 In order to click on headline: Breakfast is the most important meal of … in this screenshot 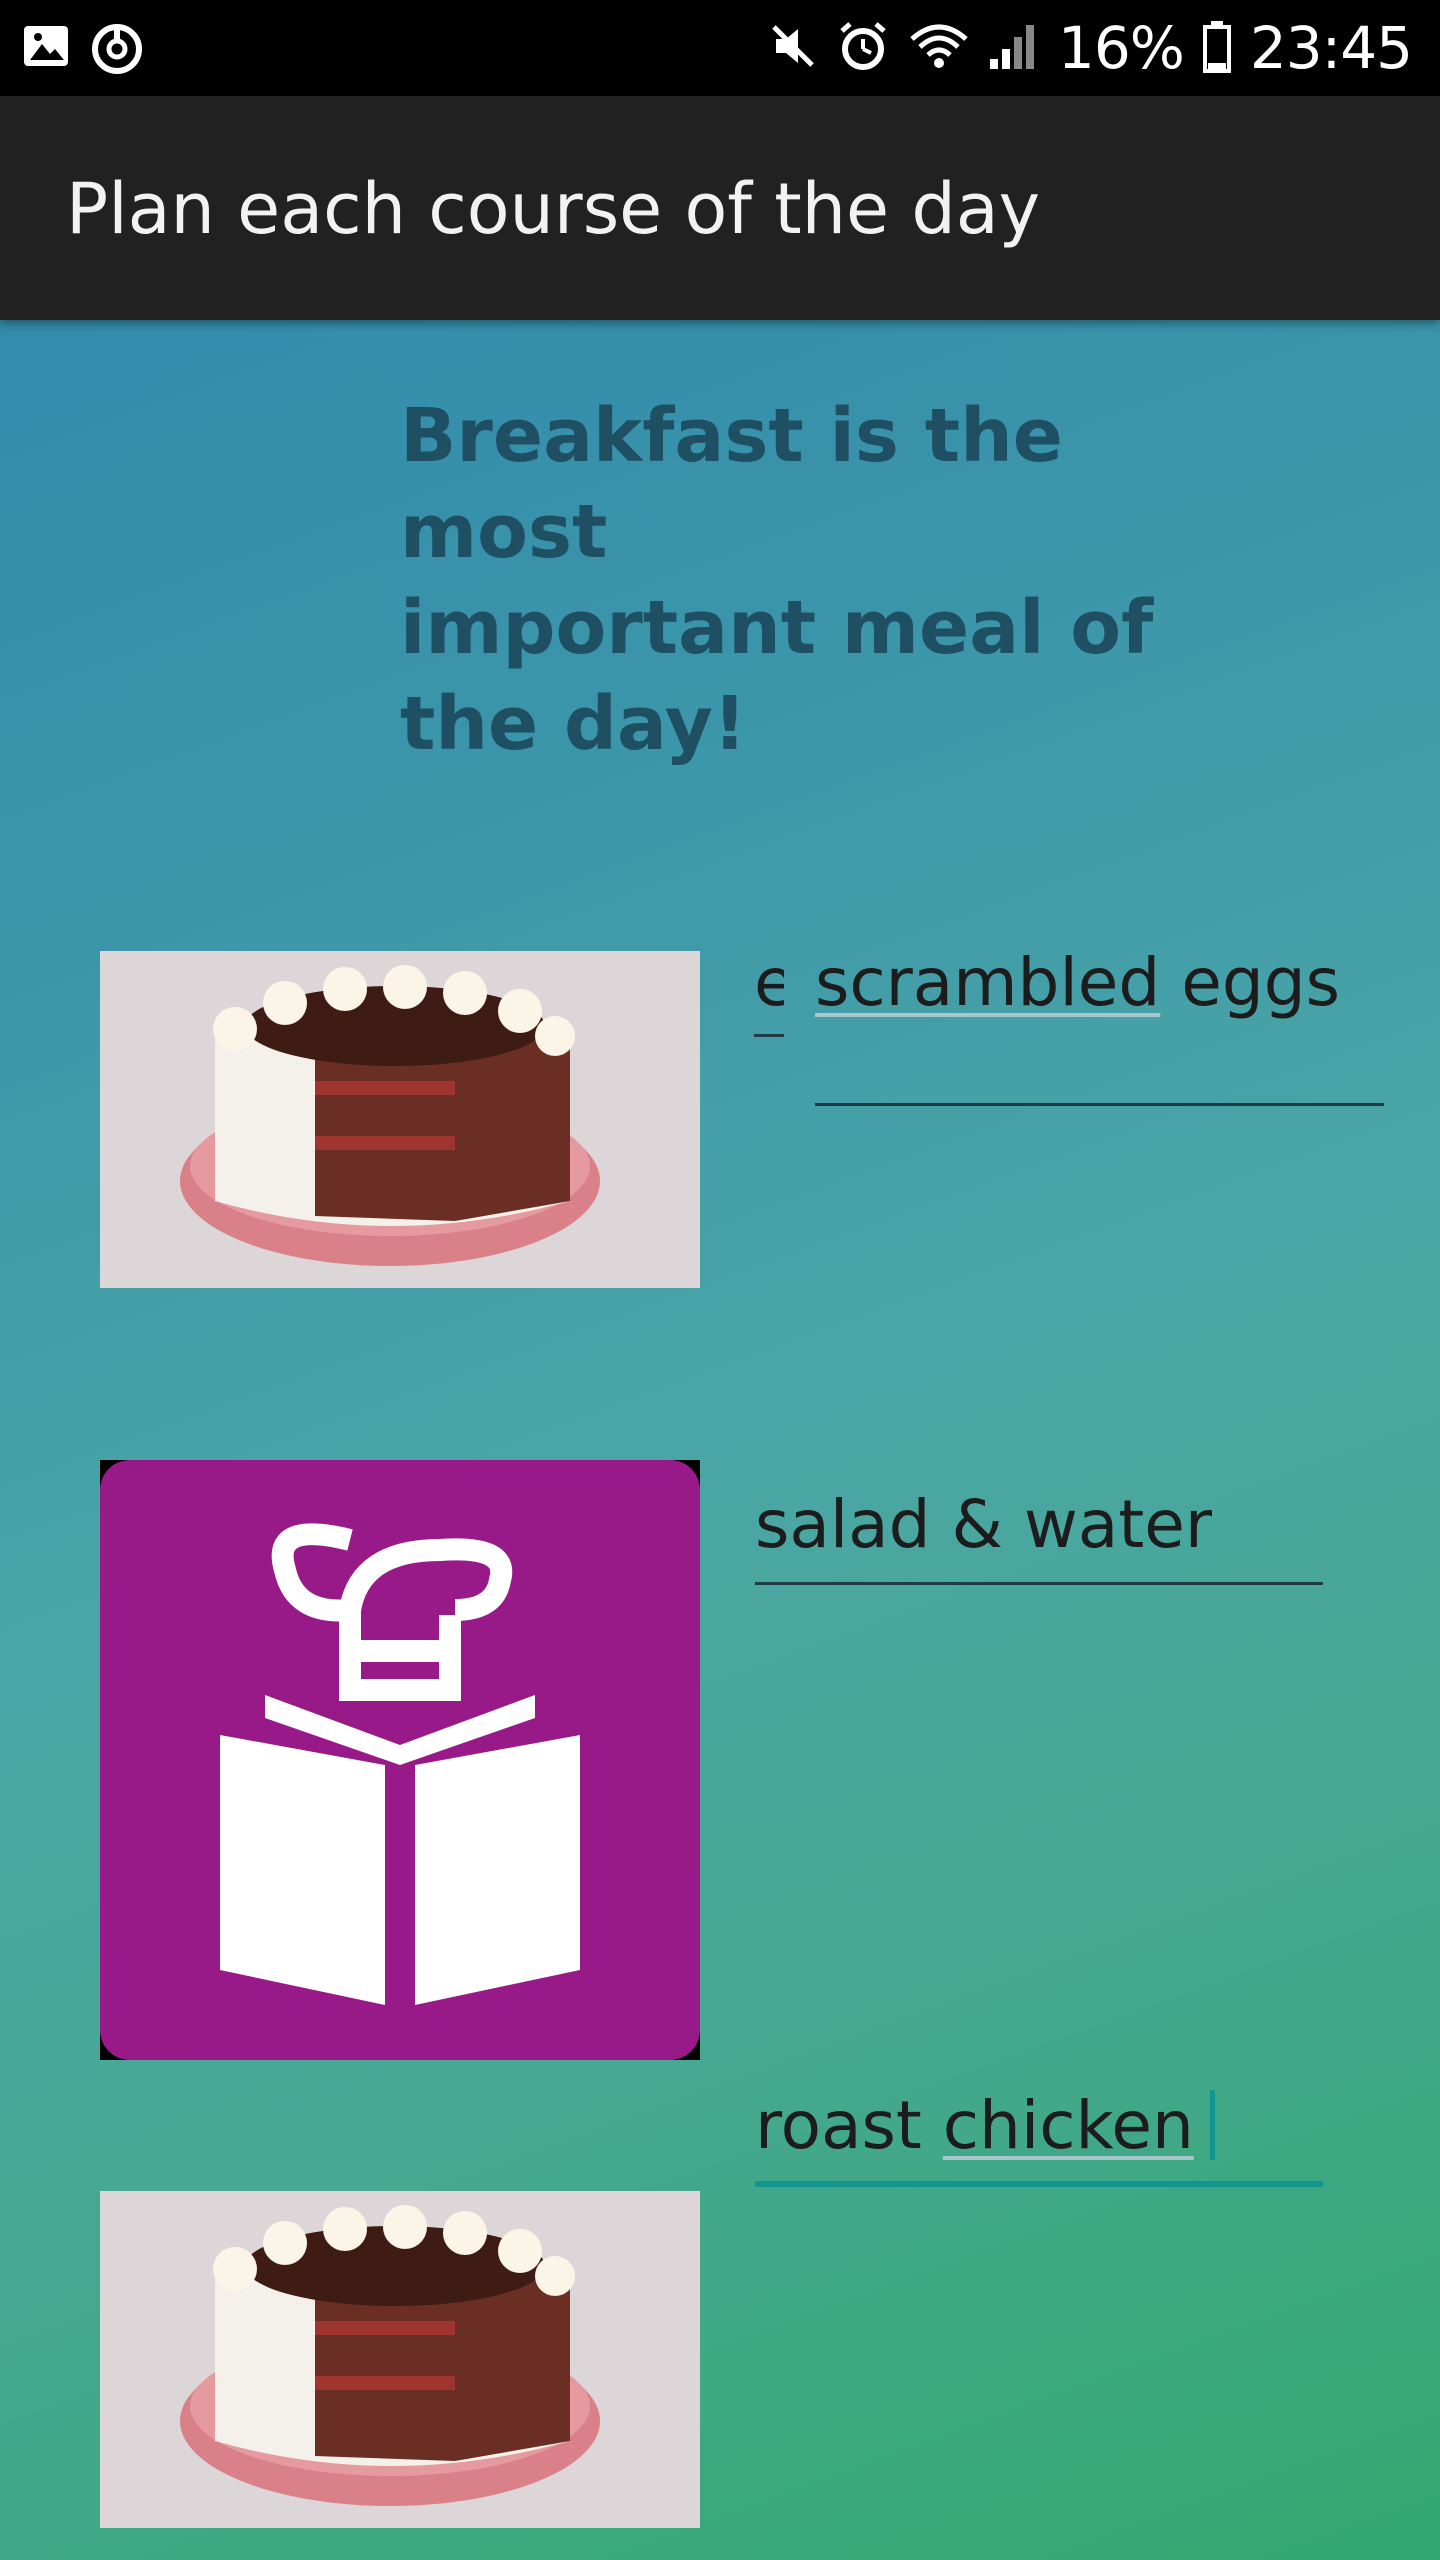, I will do `click(800, 580)`.